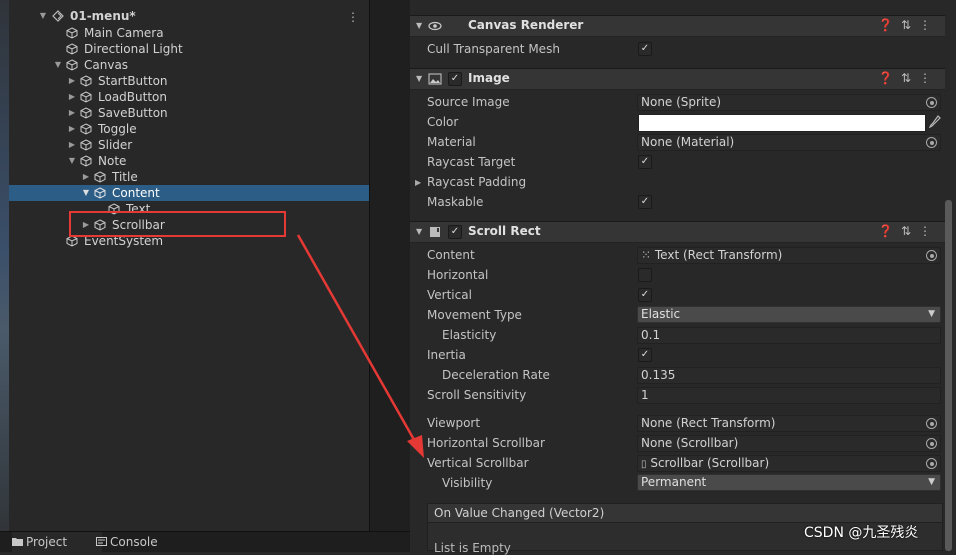 The height and width of the screenshot is (555, 956). What do you see at coordinates (789, 314) in the screenshot?
I see `movement-type-dropdown: Elastic ▼` at bounding box center [789, 314].